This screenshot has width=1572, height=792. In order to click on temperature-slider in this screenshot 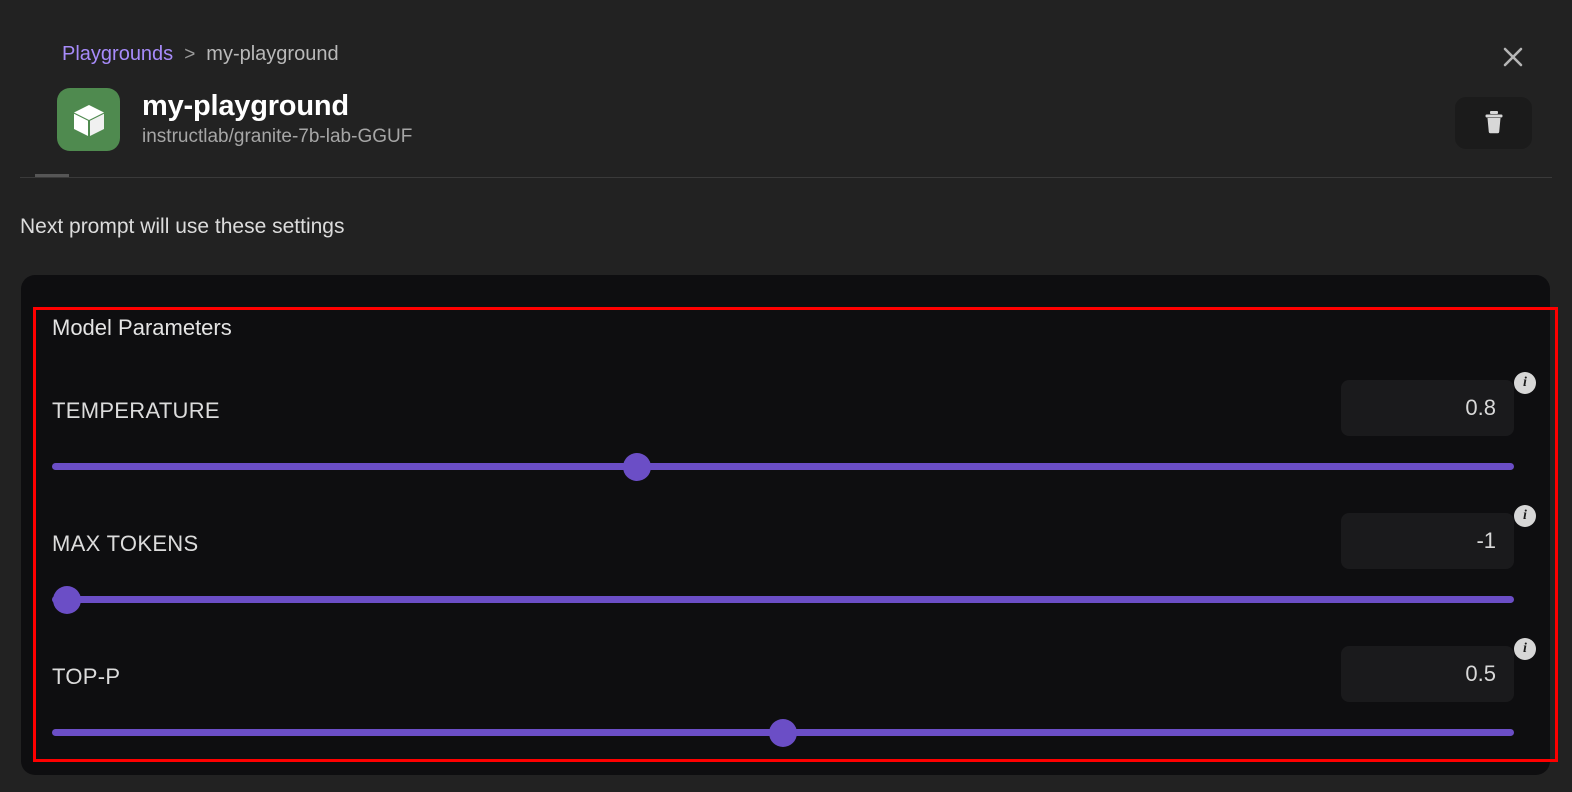, I will do `click(783, 466)`.